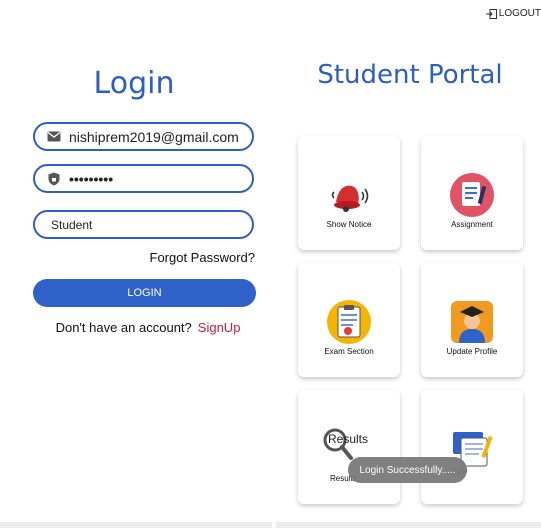  I want to click on card-label: Exam Section, so click(349, 351).